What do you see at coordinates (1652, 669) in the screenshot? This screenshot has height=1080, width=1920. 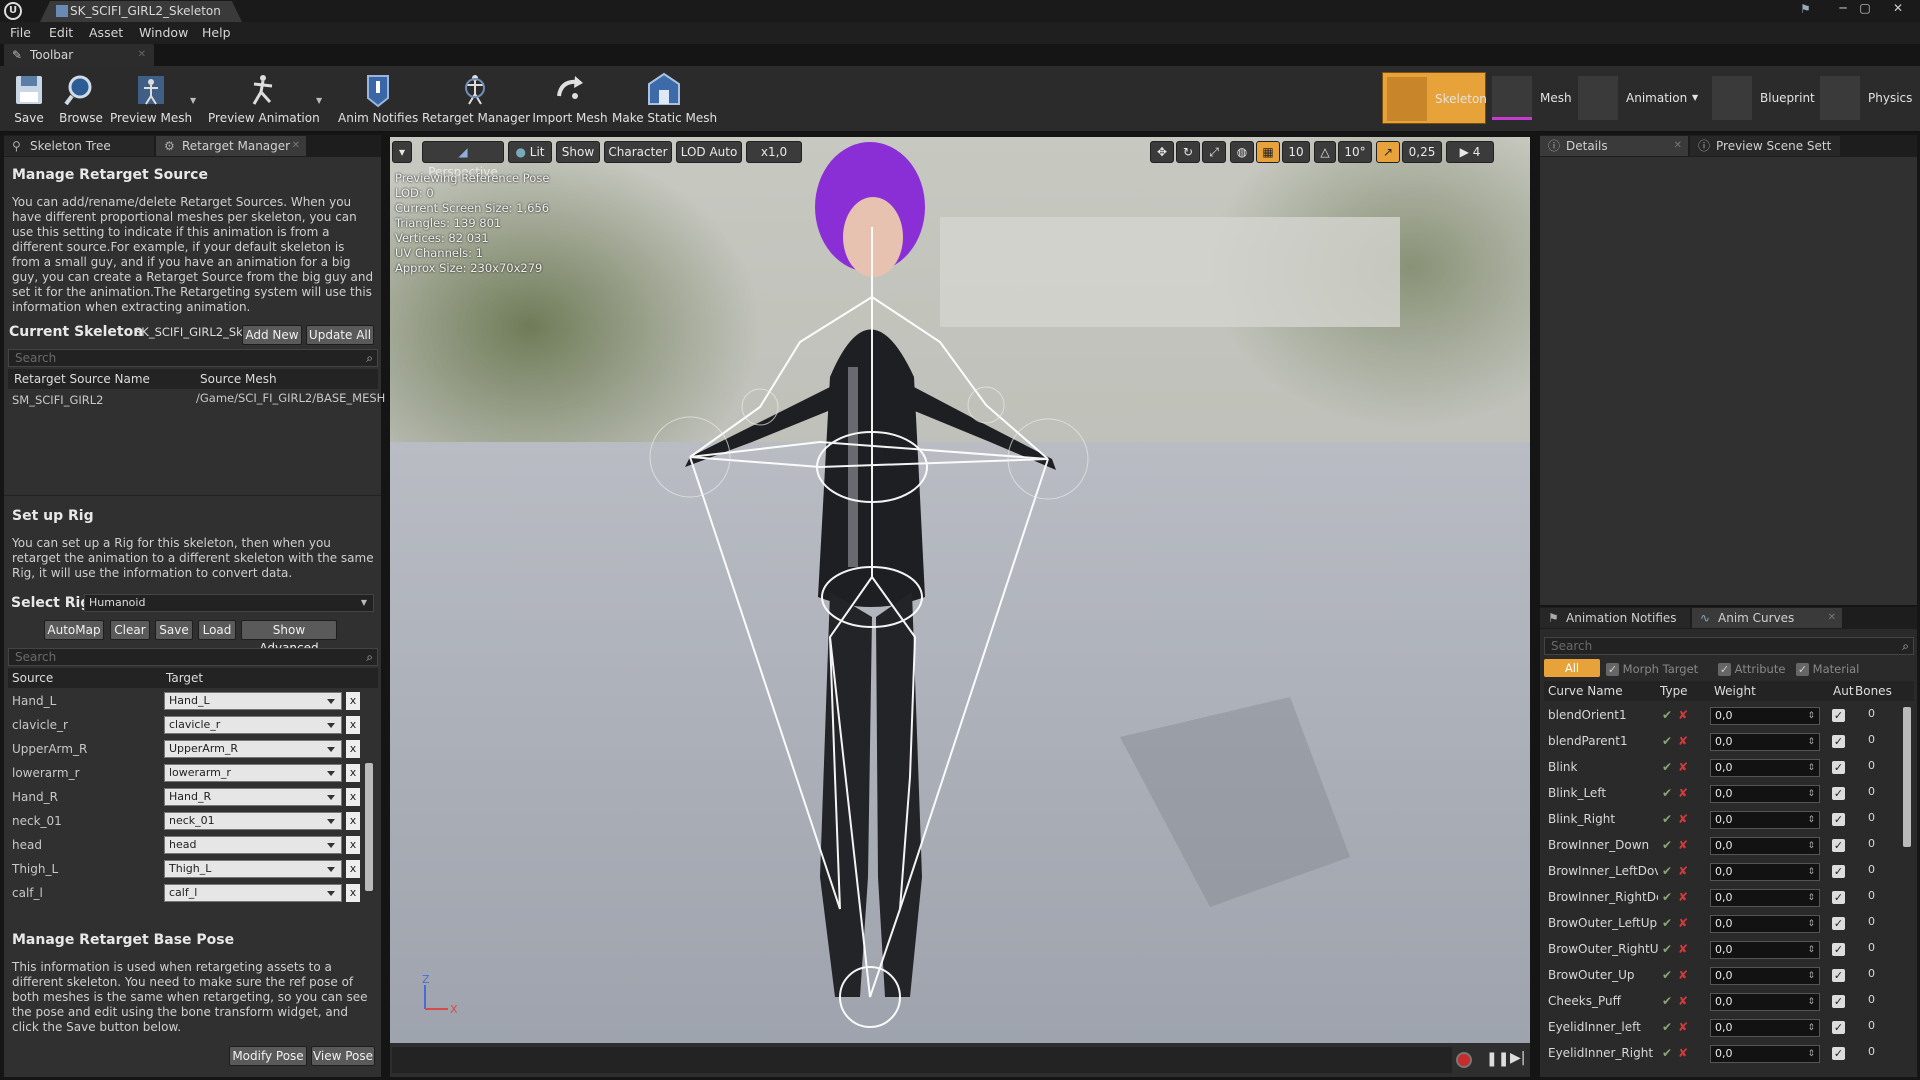 I see `filter-morph-target: ✓ Morph Target` at bounding box center [1652, 669].